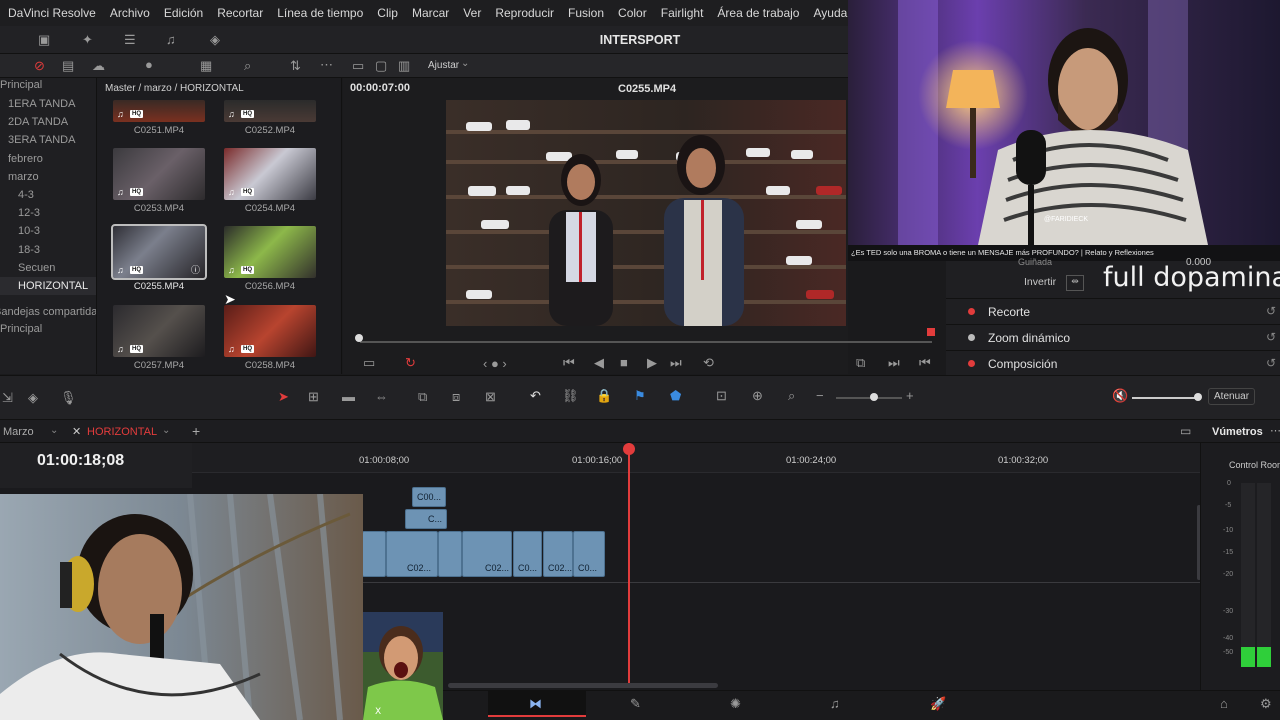 This screenshot has width=1280, height=720. Describe the element at coordinates (1266, 704) in the screenshot. I see `settings-icon: ⚙` at that location.